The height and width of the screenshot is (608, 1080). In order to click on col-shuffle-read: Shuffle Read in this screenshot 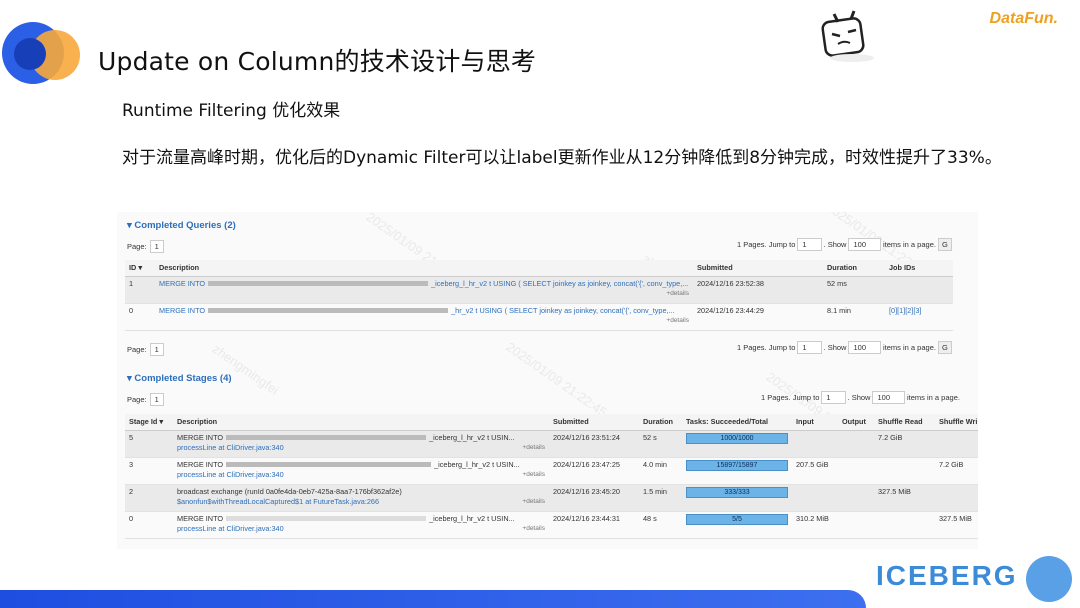, I will do `click(904, 422)`.